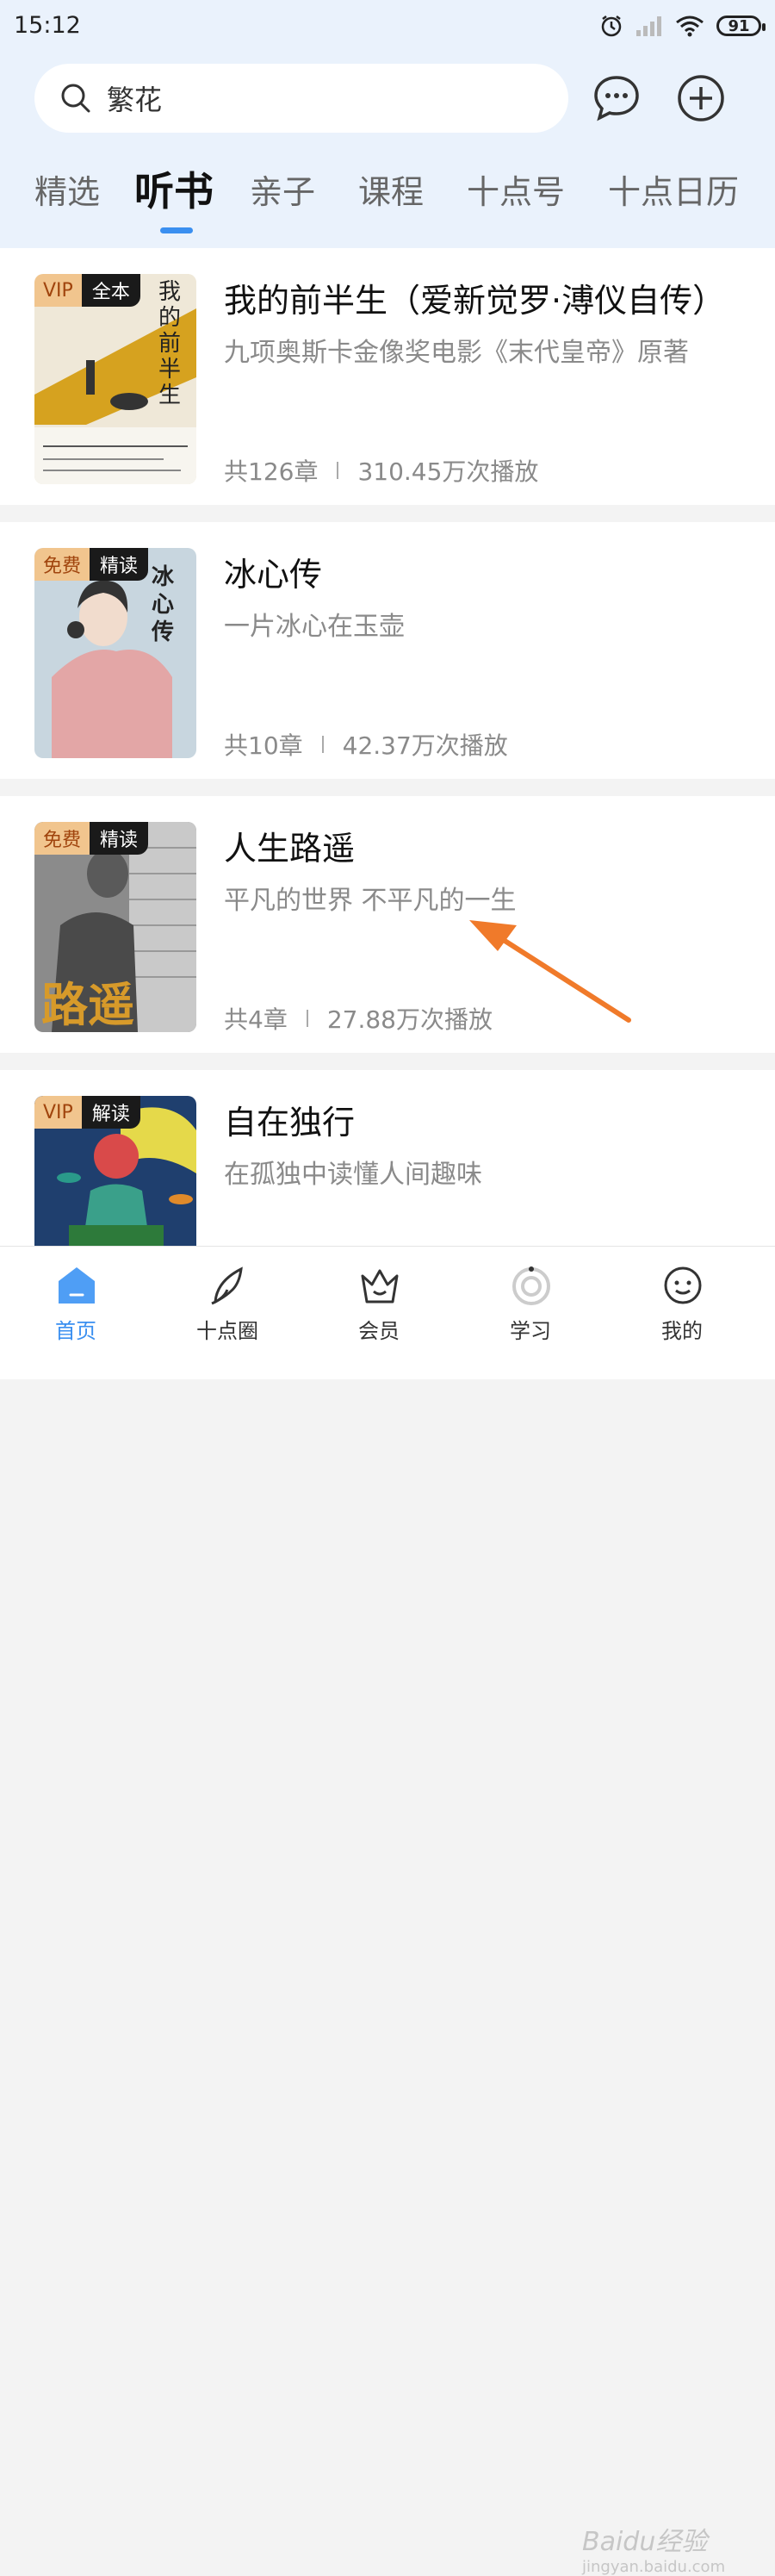 The height and width of the screenshot is (2576, 775). What do you see at coordinates (115, 379) in the screenshot?
I see `book-cover: 我的前半生 VIP 全本` at bounding box center [115, 379].